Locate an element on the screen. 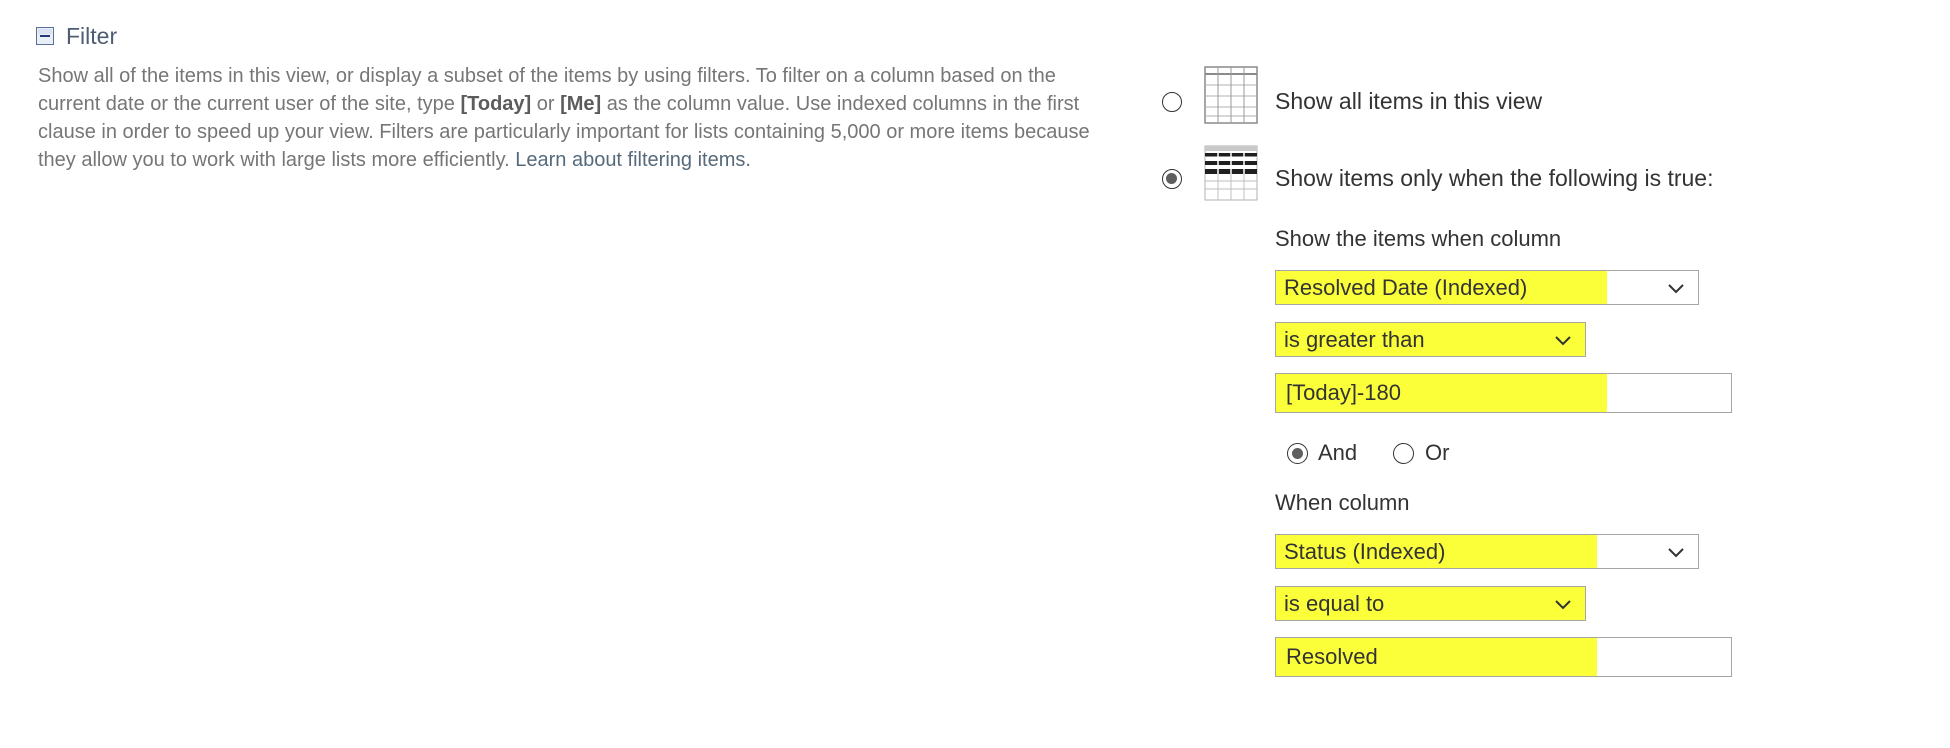 This screenshot has height=748, width=1950. clause1-value-text: [Today]-180 is located at coordinates (1343, 392).